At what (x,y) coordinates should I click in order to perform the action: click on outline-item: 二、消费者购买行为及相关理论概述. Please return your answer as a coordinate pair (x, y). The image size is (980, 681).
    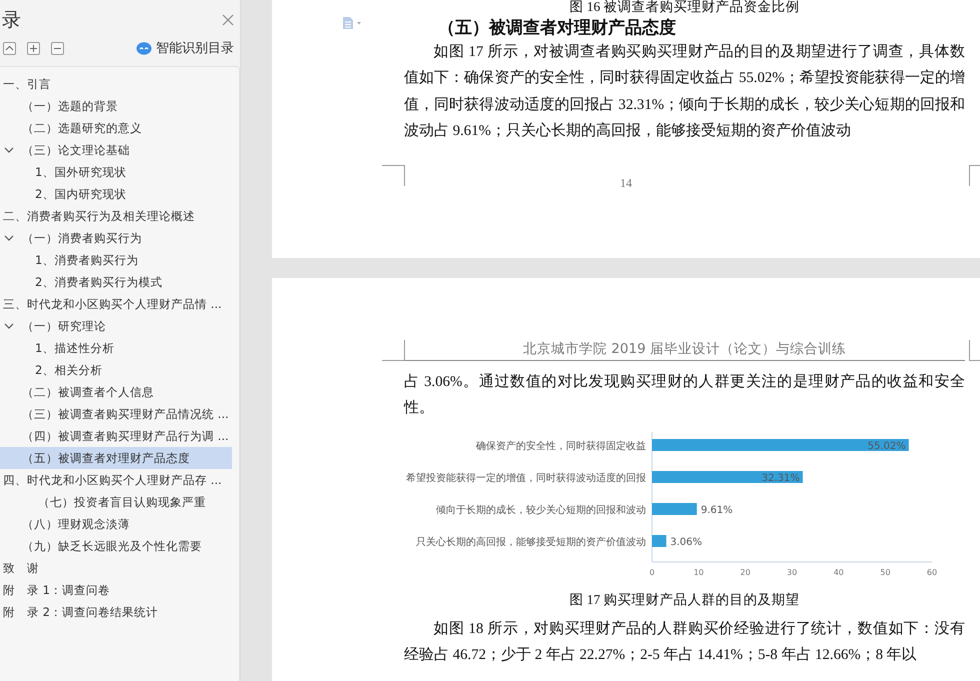
    Looking at the image, I should click on (116, 216).